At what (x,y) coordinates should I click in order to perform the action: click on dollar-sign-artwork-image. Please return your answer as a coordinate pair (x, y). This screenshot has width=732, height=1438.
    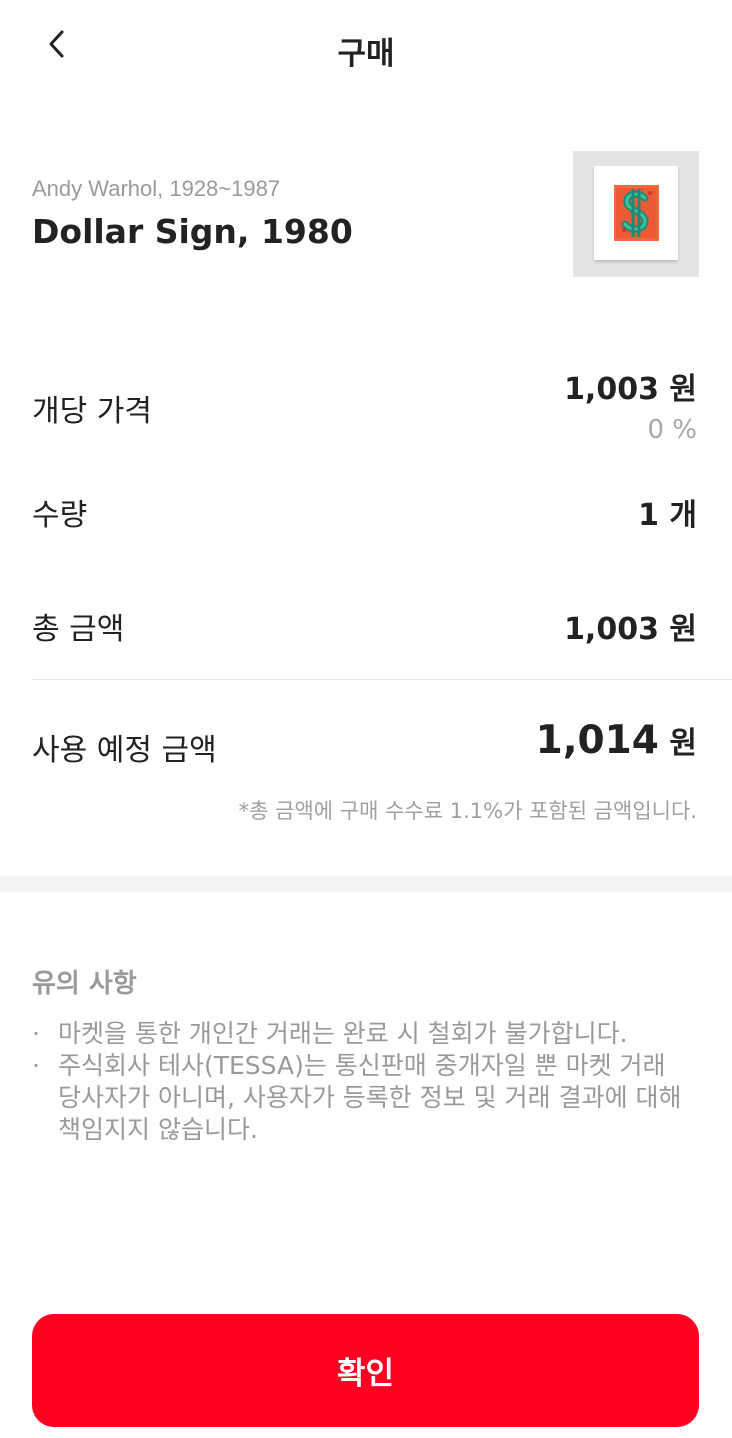
    Looking at the image, I should click on (636, 213).